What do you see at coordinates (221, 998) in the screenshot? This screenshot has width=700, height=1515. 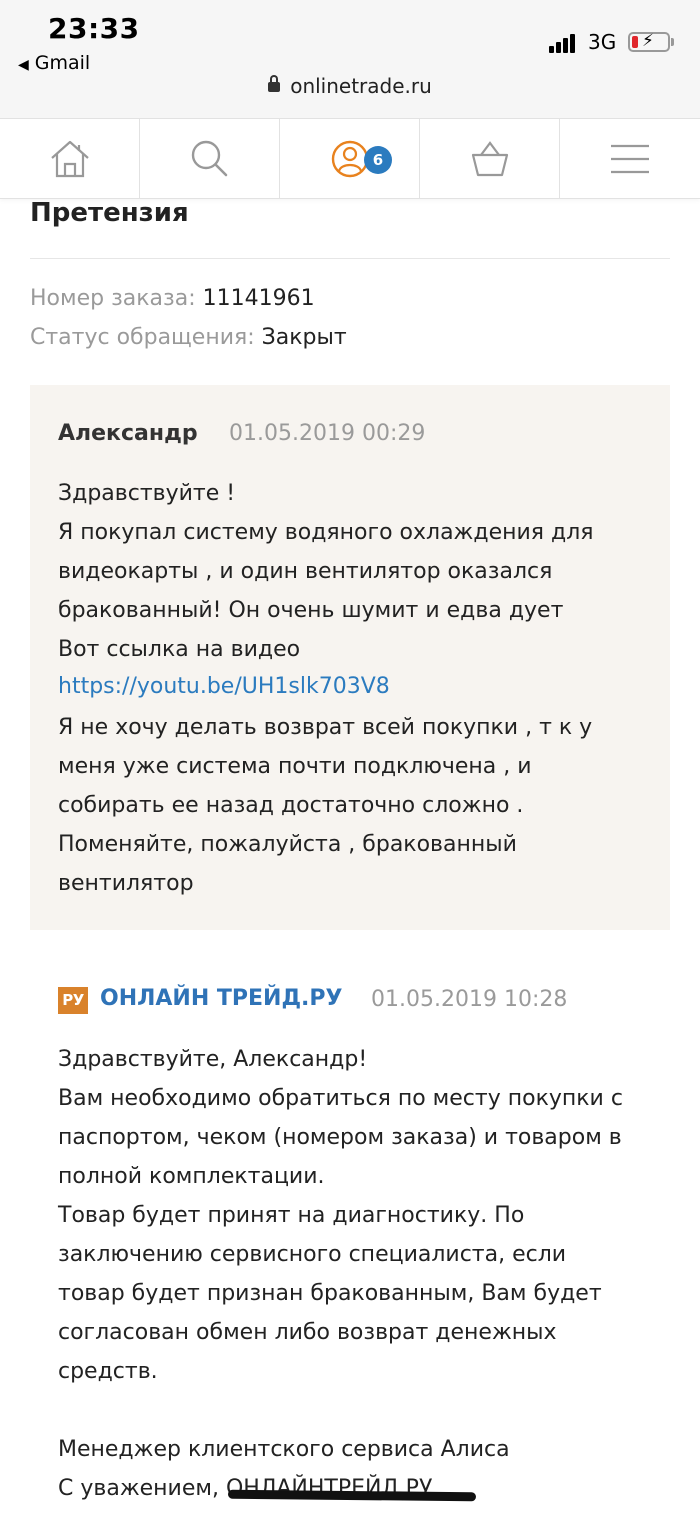 I see `reply-author: ОНЛАЙН ТРЕЙД.РУ` at bounding box center [221, 998].